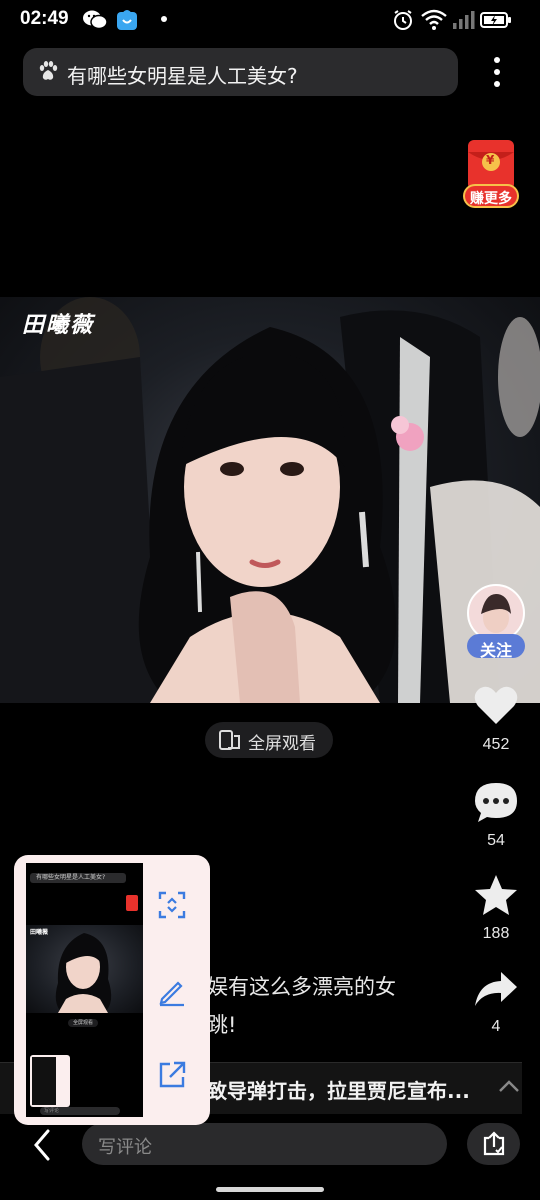 The image size is (540, 1200). What do you see at coordinates (83, 973) in the screenshot?
I see `thumb-video-frame` at bounding box center [83, 973].